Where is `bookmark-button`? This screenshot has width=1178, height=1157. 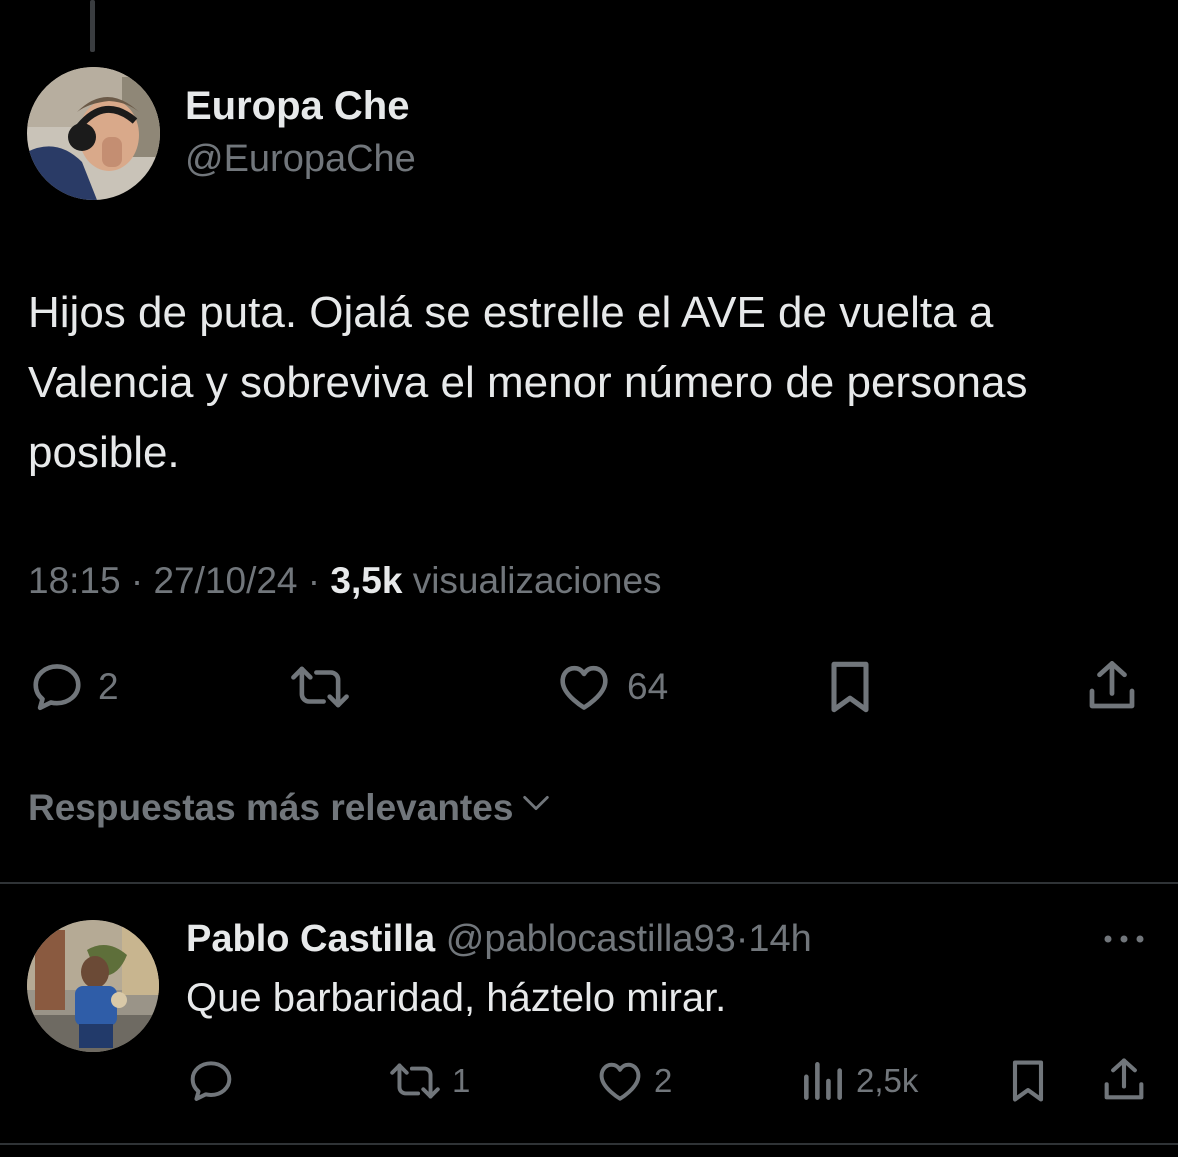
bookmark-button is located at coordinates (850, 687).